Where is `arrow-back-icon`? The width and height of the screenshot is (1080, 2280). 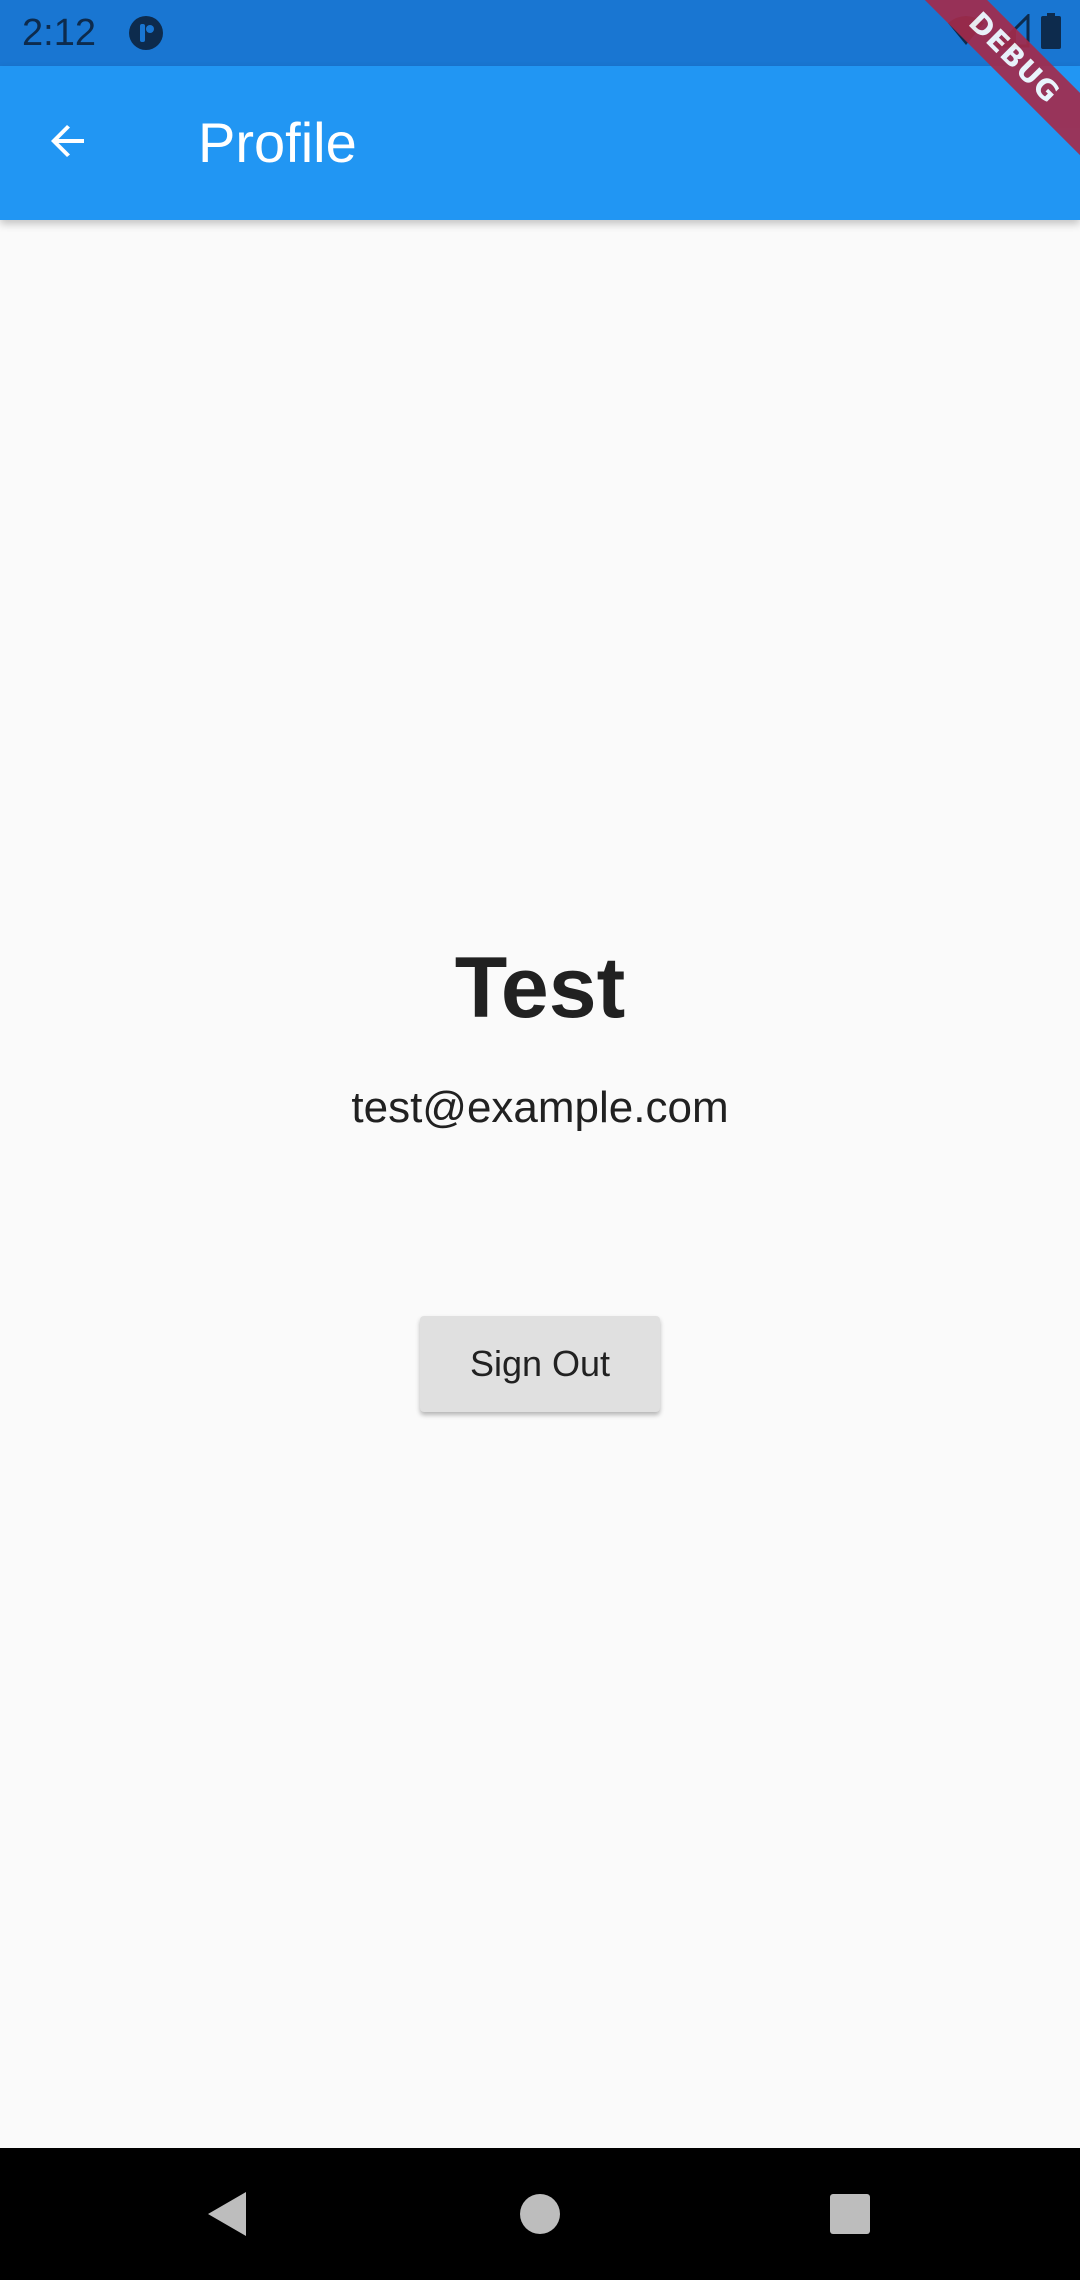 arrow-back-icon is located at coordinates (68, 143).